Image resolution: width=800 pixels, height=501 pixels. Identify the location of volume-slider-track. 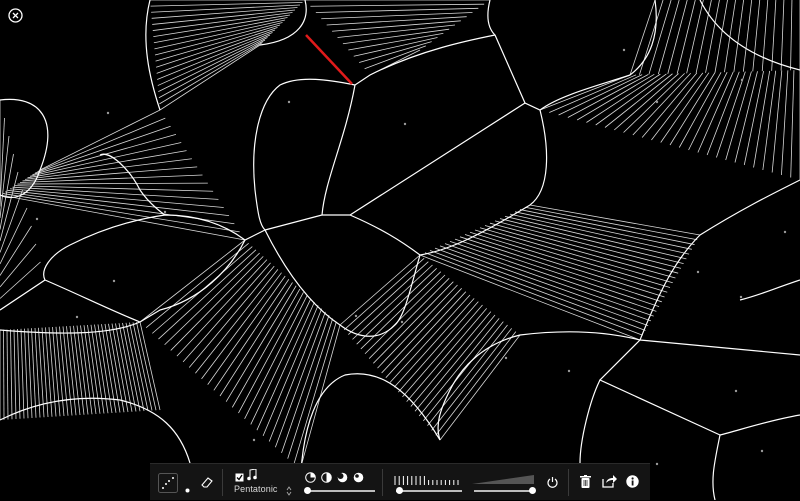
(503, 491).